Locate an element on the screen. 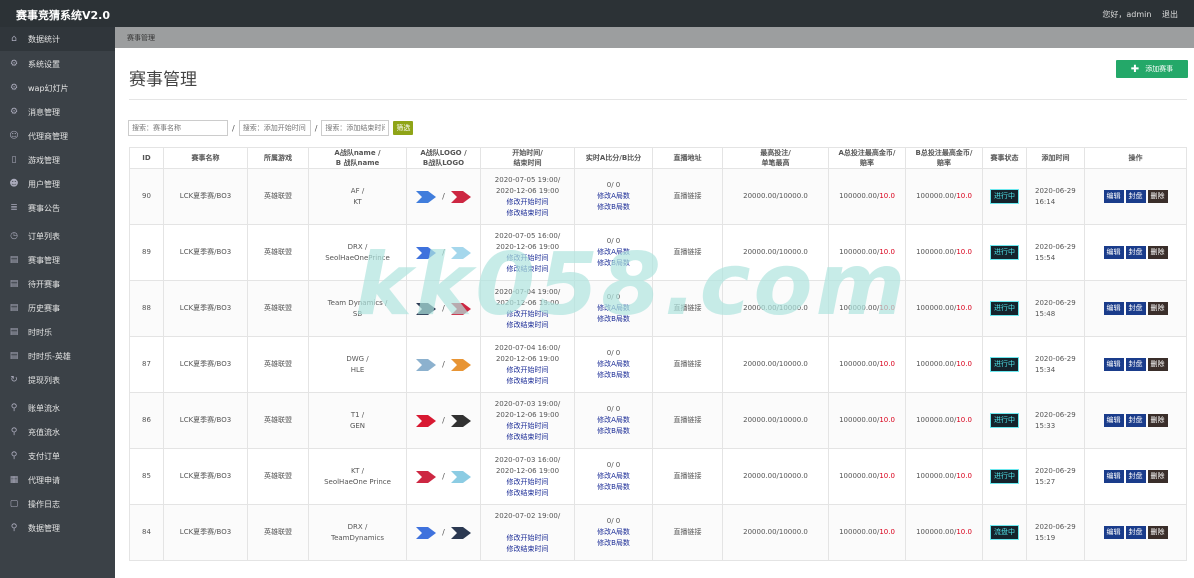 This screenshot has height=578, width=1194. match-name-search-input is located at coordinates (178, 128).